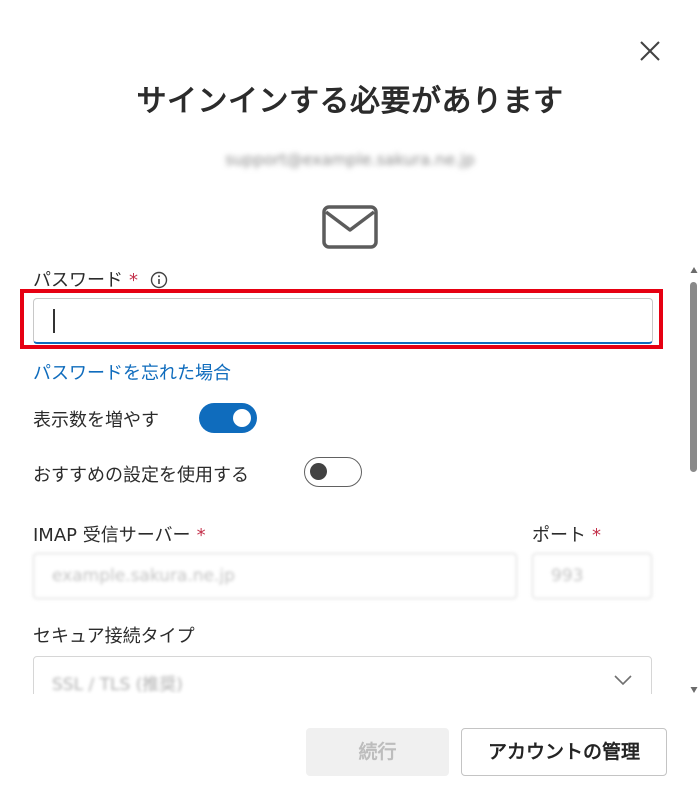 The image size is (700, 808). What do you see at coordinates (650, 51) in the screenshot?
I see `close-icon` at bounding box center [650, 51].